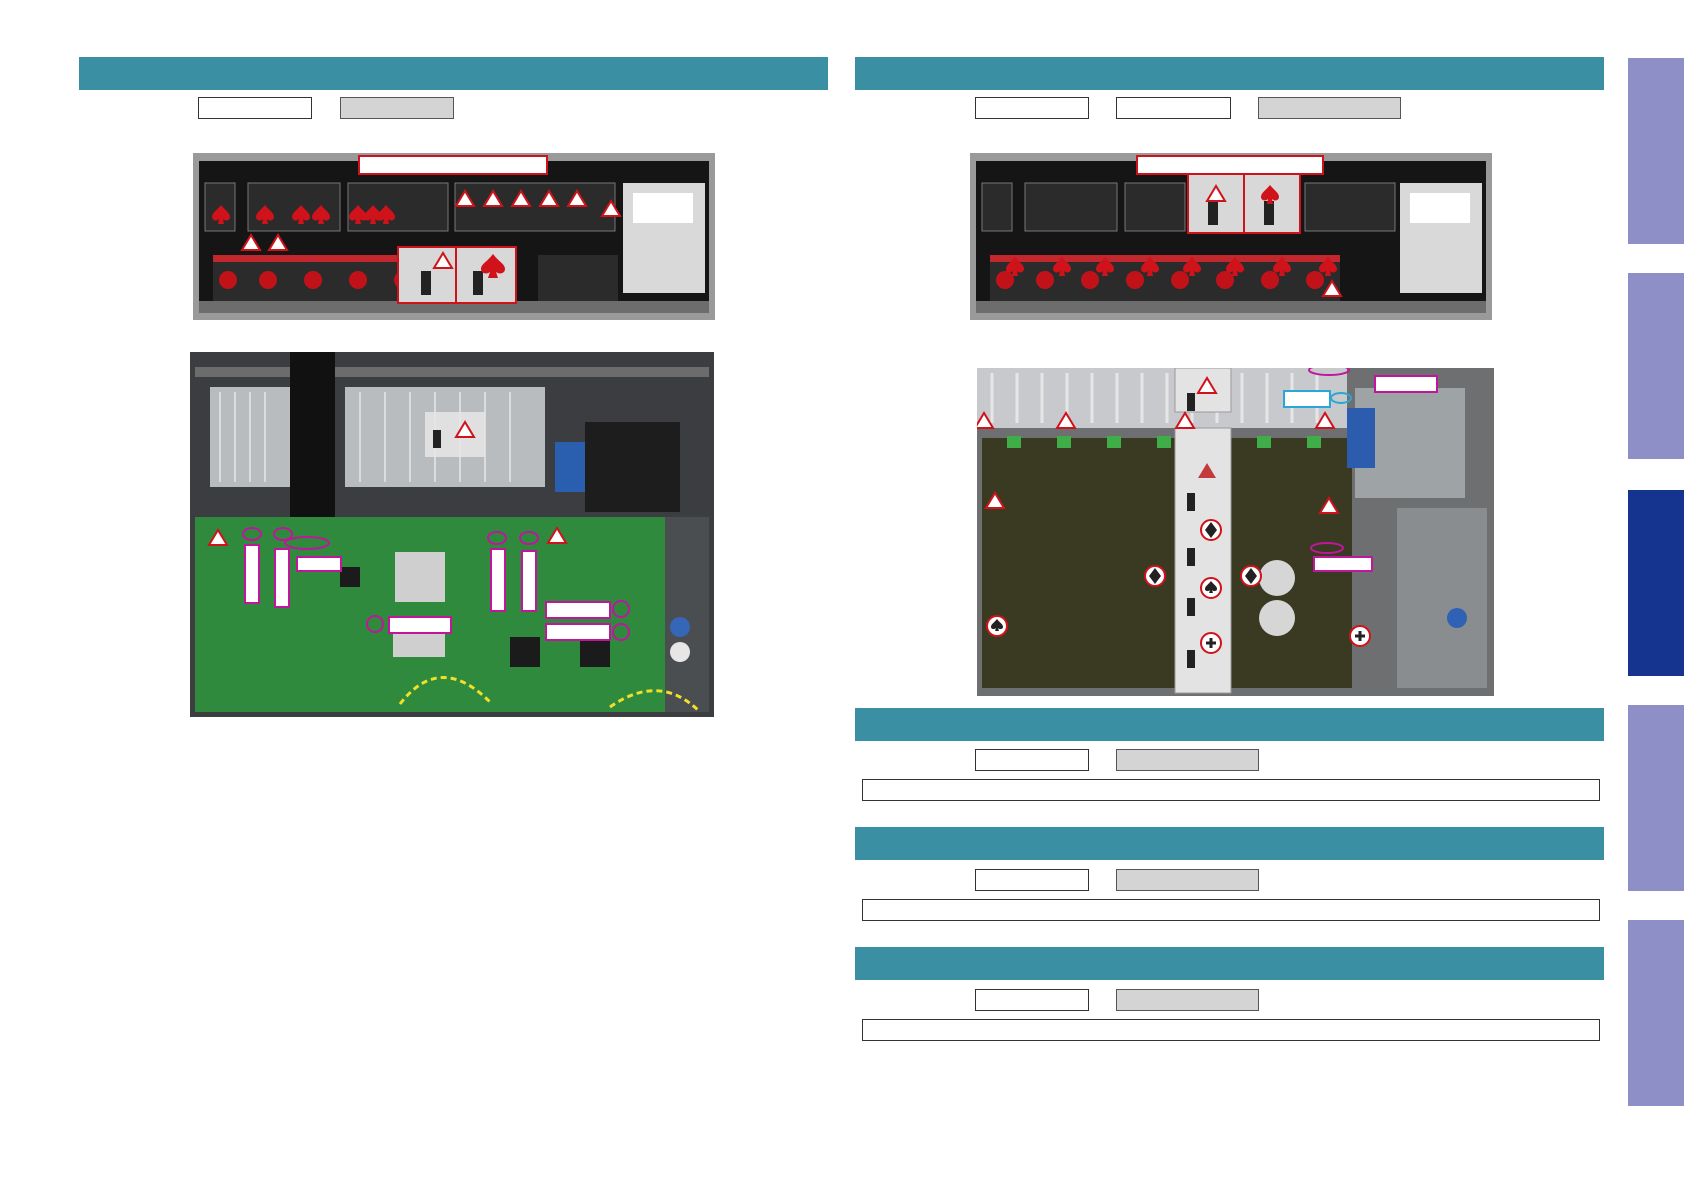  What do you see at coordinates (1230, 165) in the screenshot?
I see `right-rear-callout-box` at bounding box center [1230, 165].